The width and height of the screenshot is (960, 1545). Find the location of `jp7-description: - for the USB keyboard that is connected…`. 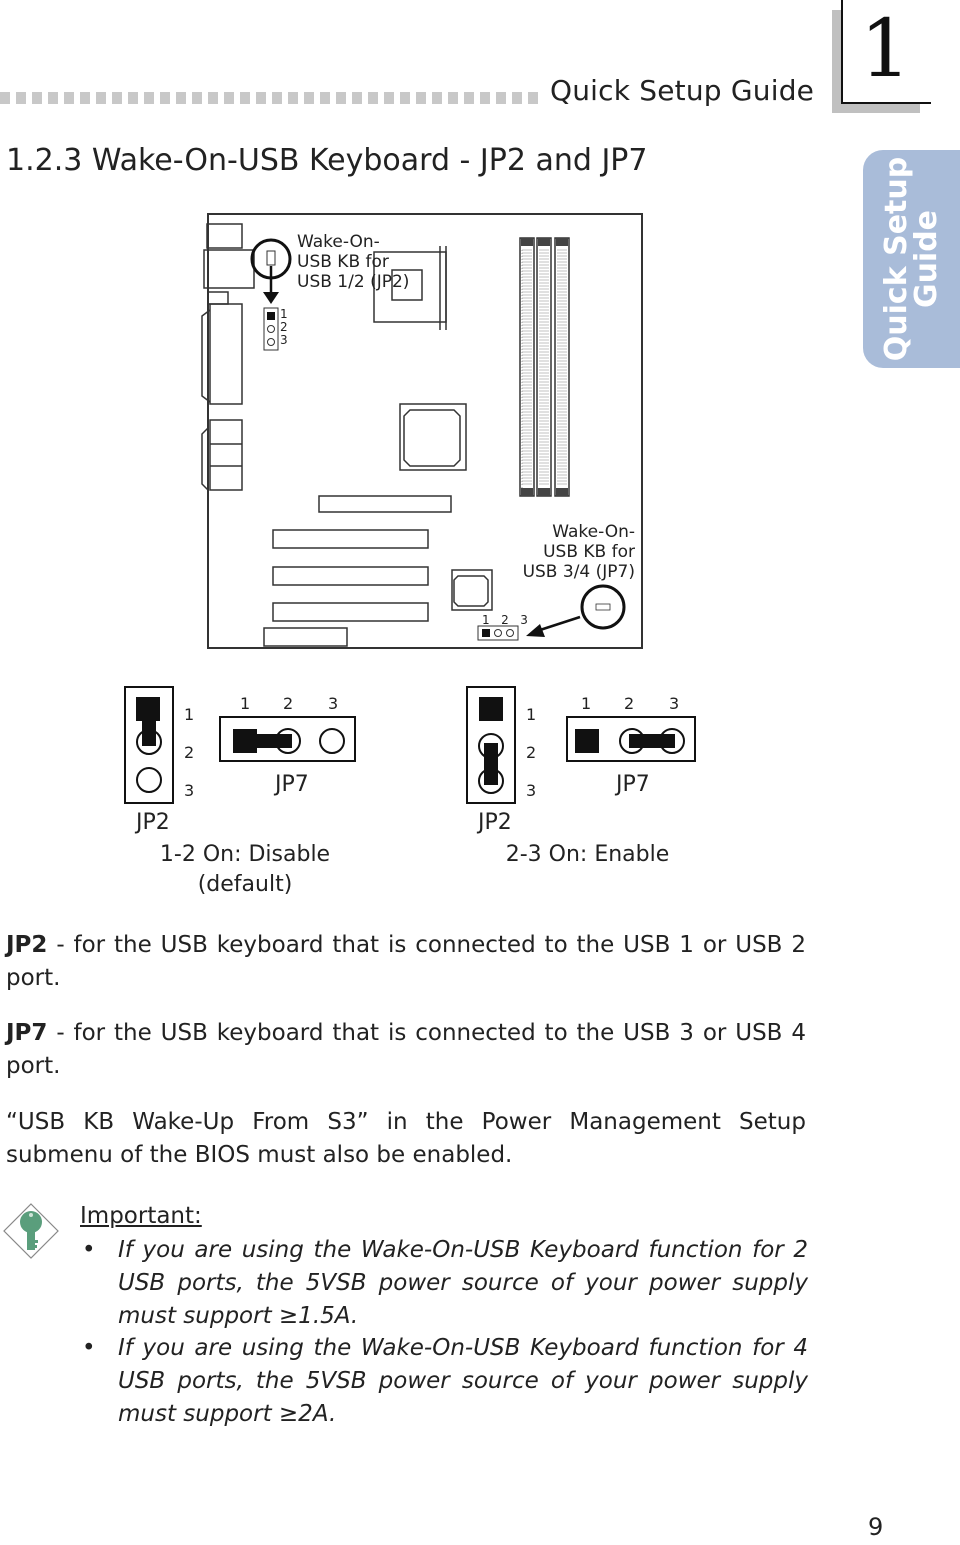

jp7-description: - for the USB keyboard that is connected… is located at coordinates (406, 1049).